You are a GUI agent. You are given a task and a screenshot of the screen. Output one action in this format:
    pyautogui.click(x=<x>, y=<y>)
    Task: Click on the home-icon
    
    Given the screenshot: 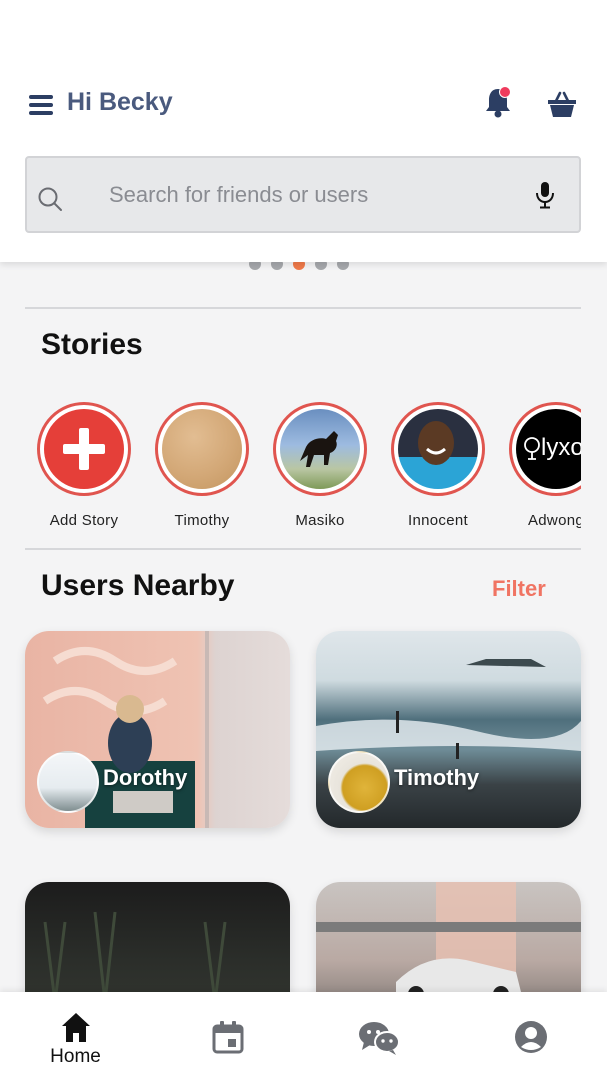 What is the action you would take?
    pyautogui.click(x=75, y=1027)
    